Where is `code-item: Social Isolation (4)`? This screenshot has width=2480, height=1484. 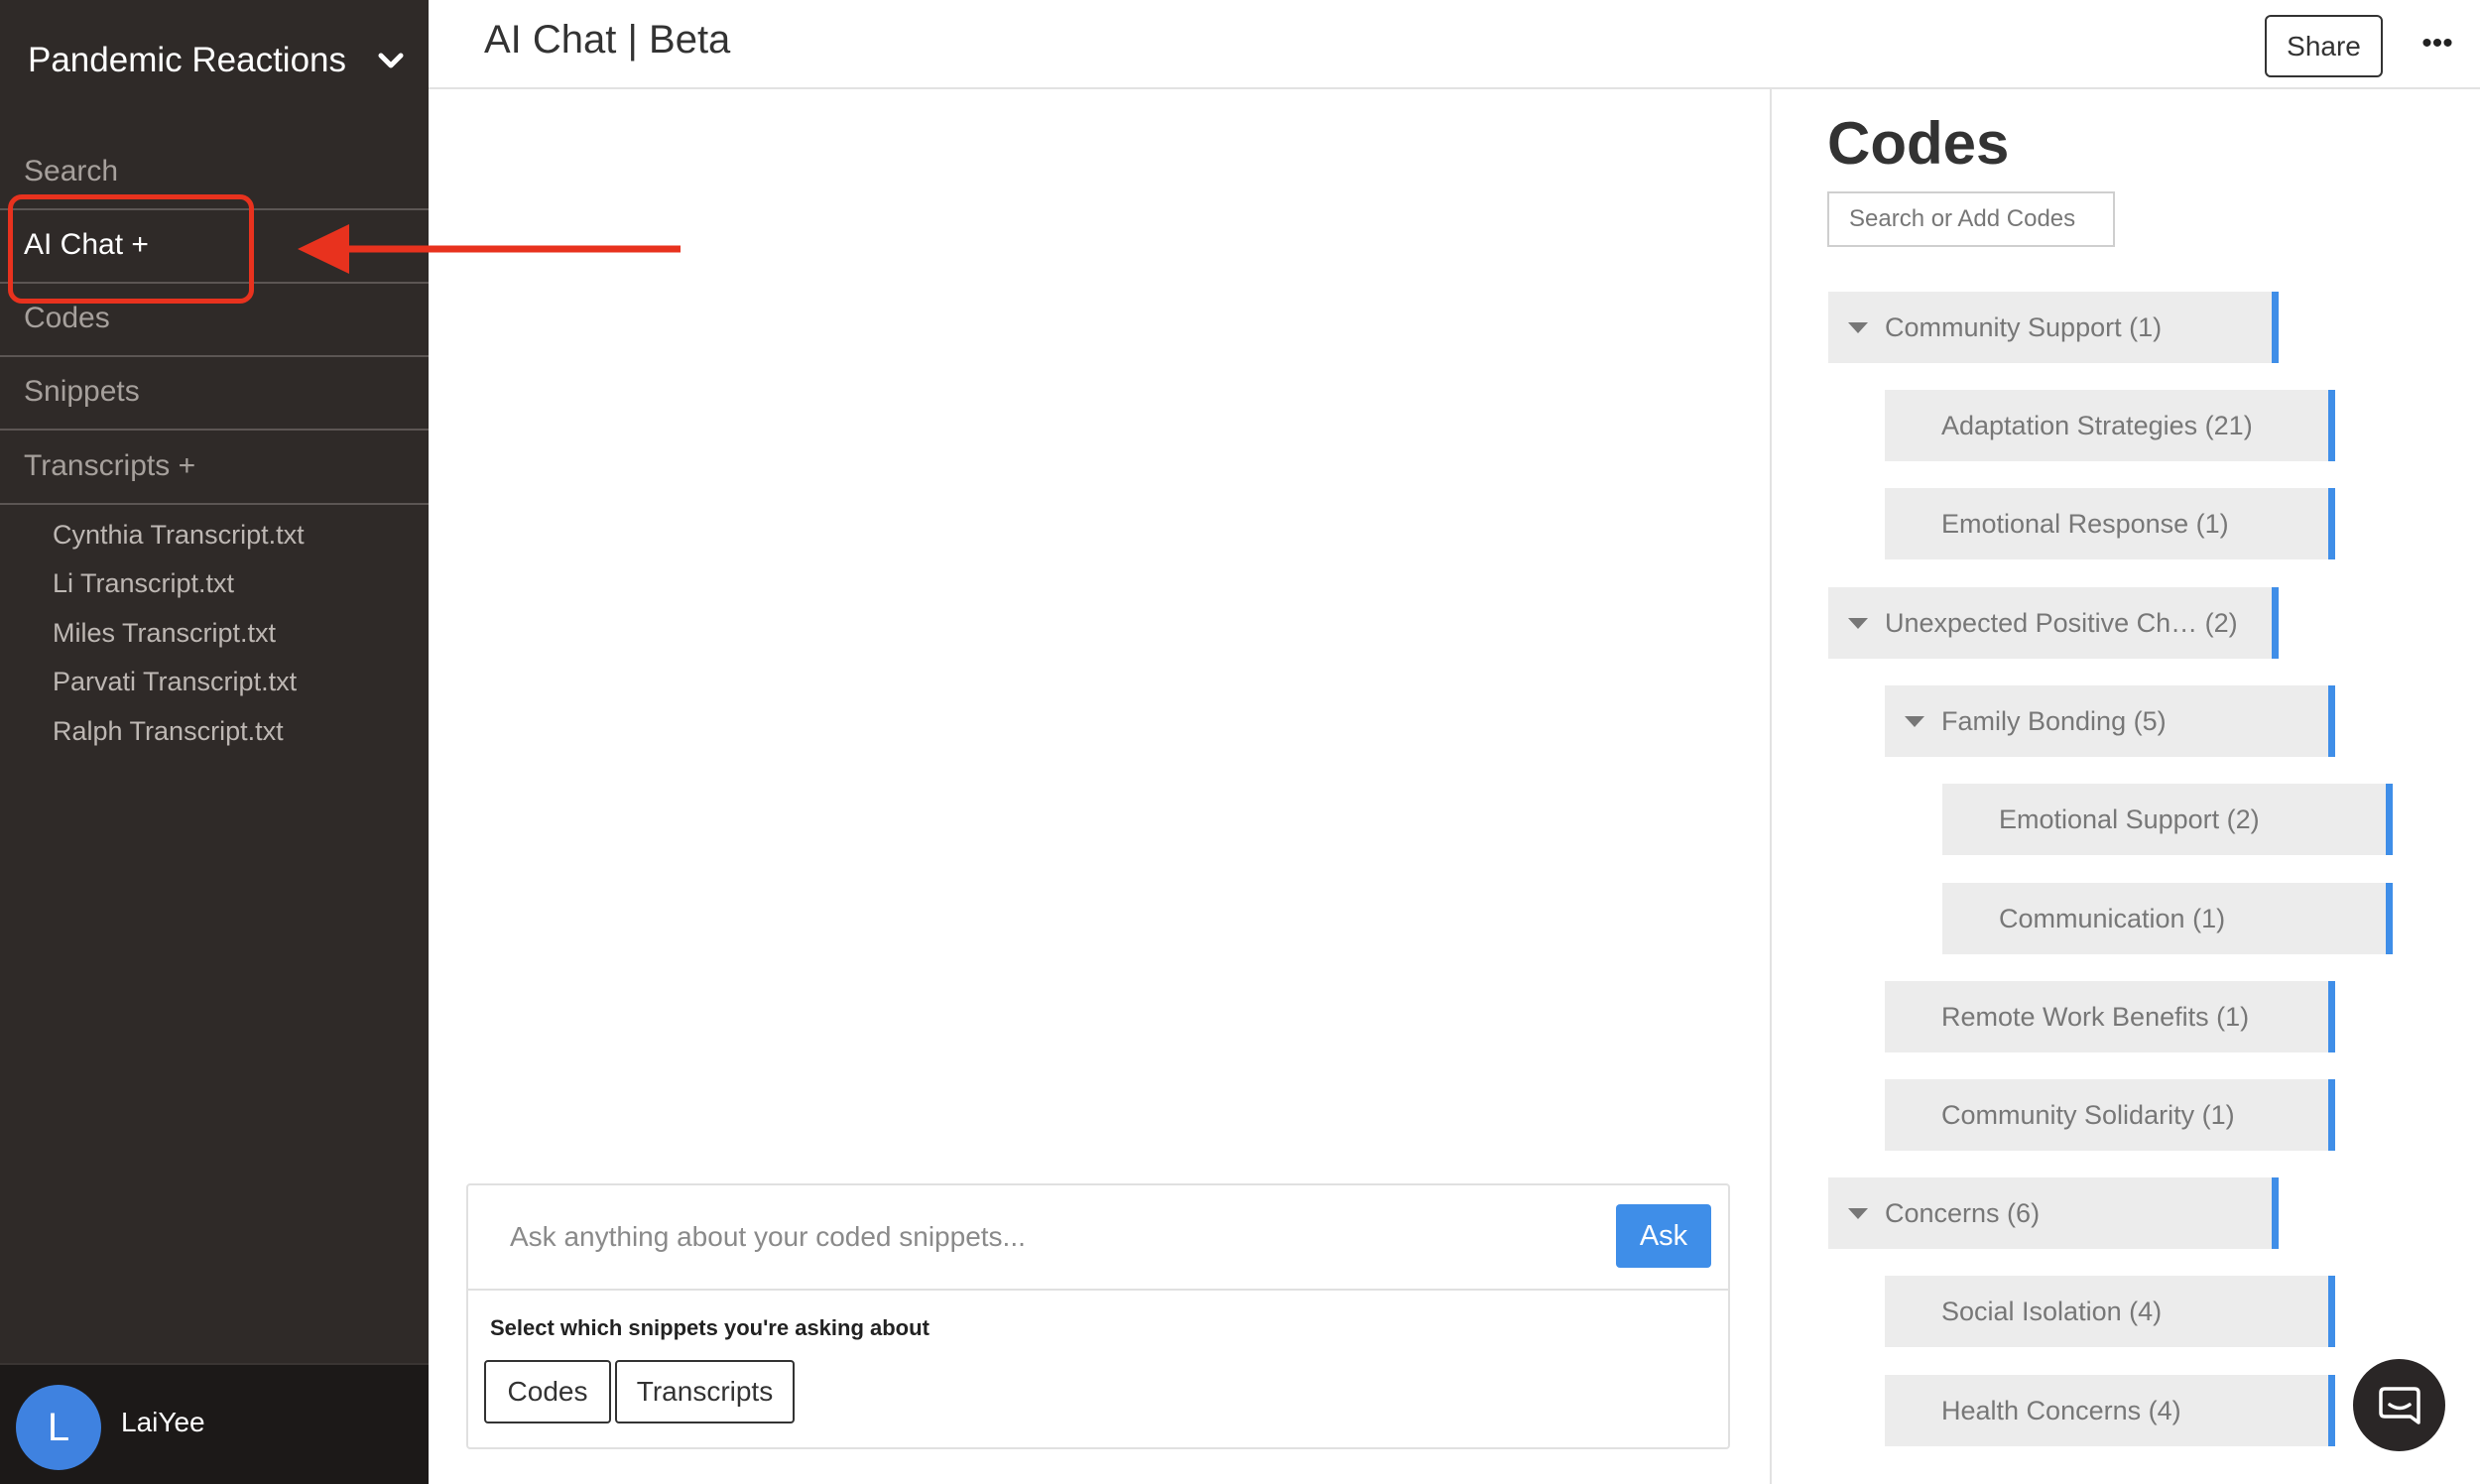
code-item: Social Isolation (4) is located at coordinates (2110, 1311).